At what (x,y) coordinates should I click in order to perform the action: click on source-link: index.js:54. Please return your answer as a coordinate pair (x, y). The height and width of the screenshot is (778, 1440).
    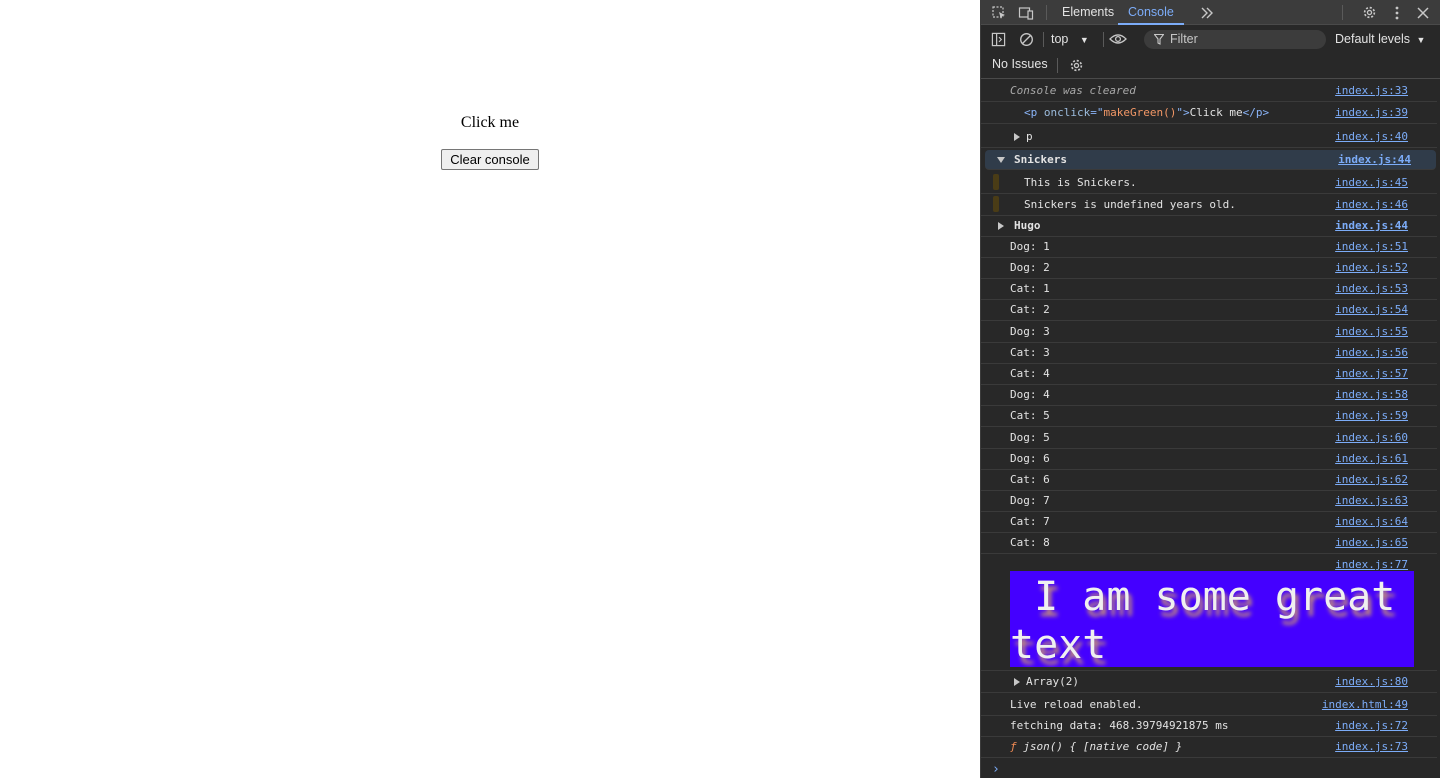
    Looking at the image, I should click on (1371, 309).